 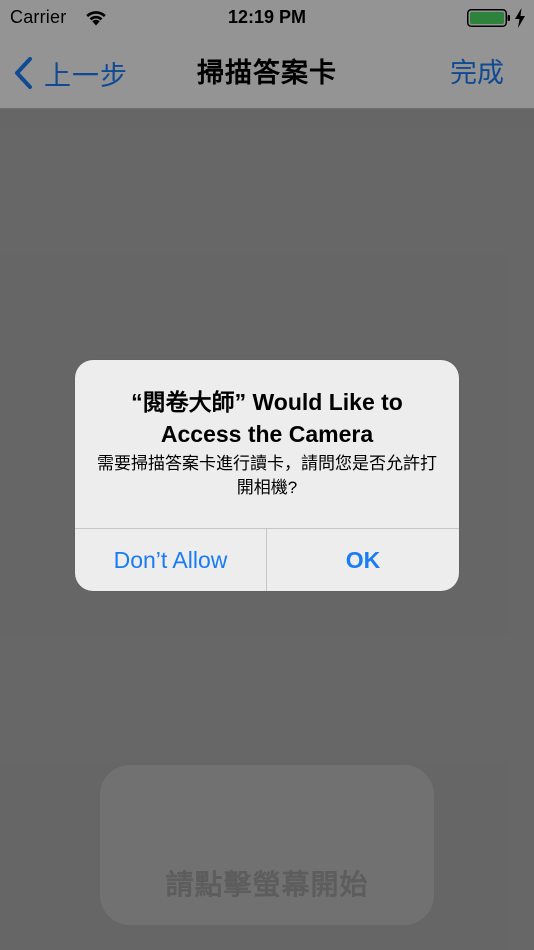 What do you see at coordinates (170, 560) in the screenshot?
I see `dont-allow-button: Don’t Allow` at bounding box center [170, 560].